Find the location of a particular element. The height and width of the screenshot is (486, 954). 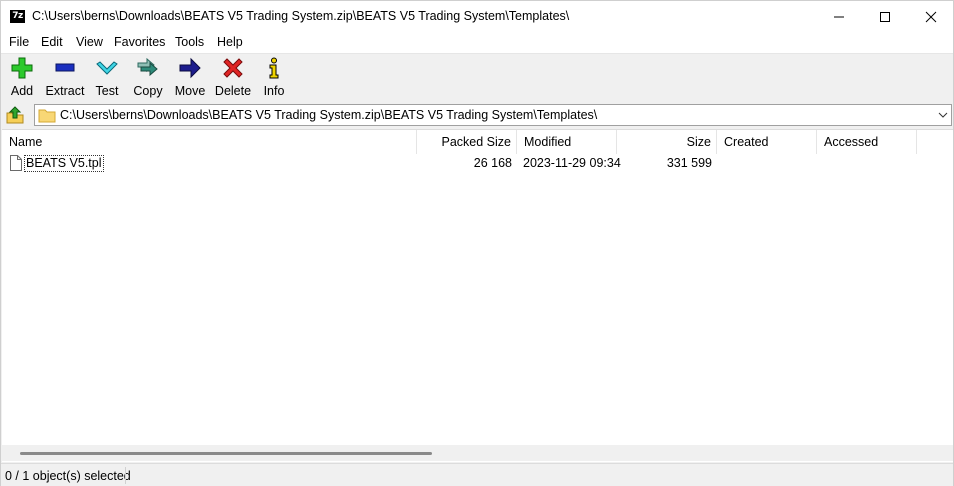

menu-bar: File Edit View Favorites Tools Help is located at coordinates (477, 43).